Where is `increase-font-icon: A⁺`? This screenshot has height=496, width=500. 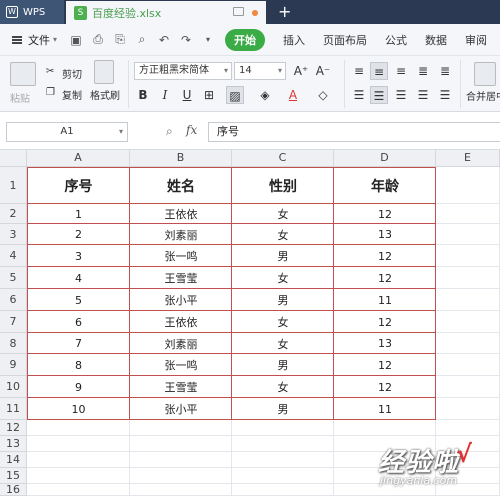
increase-font-icon: A⁺ is located at coordinates (301, 71).